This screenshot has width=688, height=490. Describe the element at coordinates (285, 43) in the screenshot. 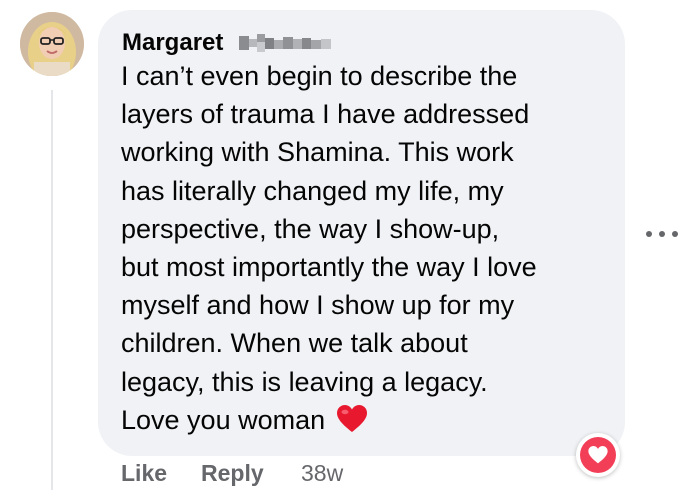

I see `blurred-last-name` at that location.